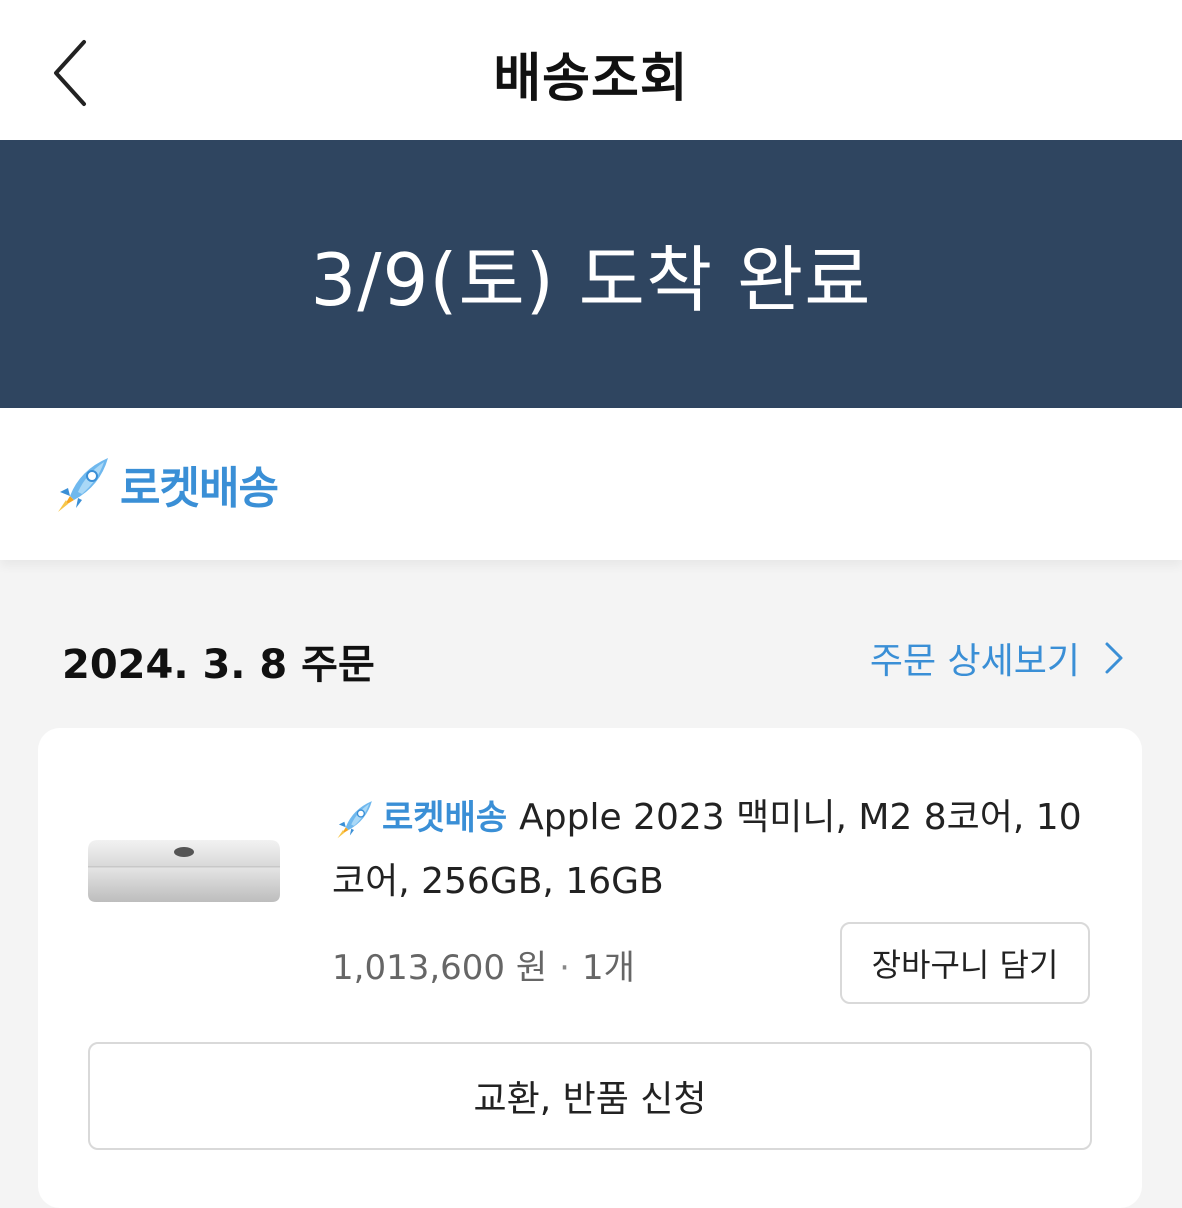 This screenshot has width=1182, height=1208. What do you see at coordinates (199, 488) in the screenshot?
I see `rocket-delivery-label: 로켓배송` at bounding box center [199, 488].